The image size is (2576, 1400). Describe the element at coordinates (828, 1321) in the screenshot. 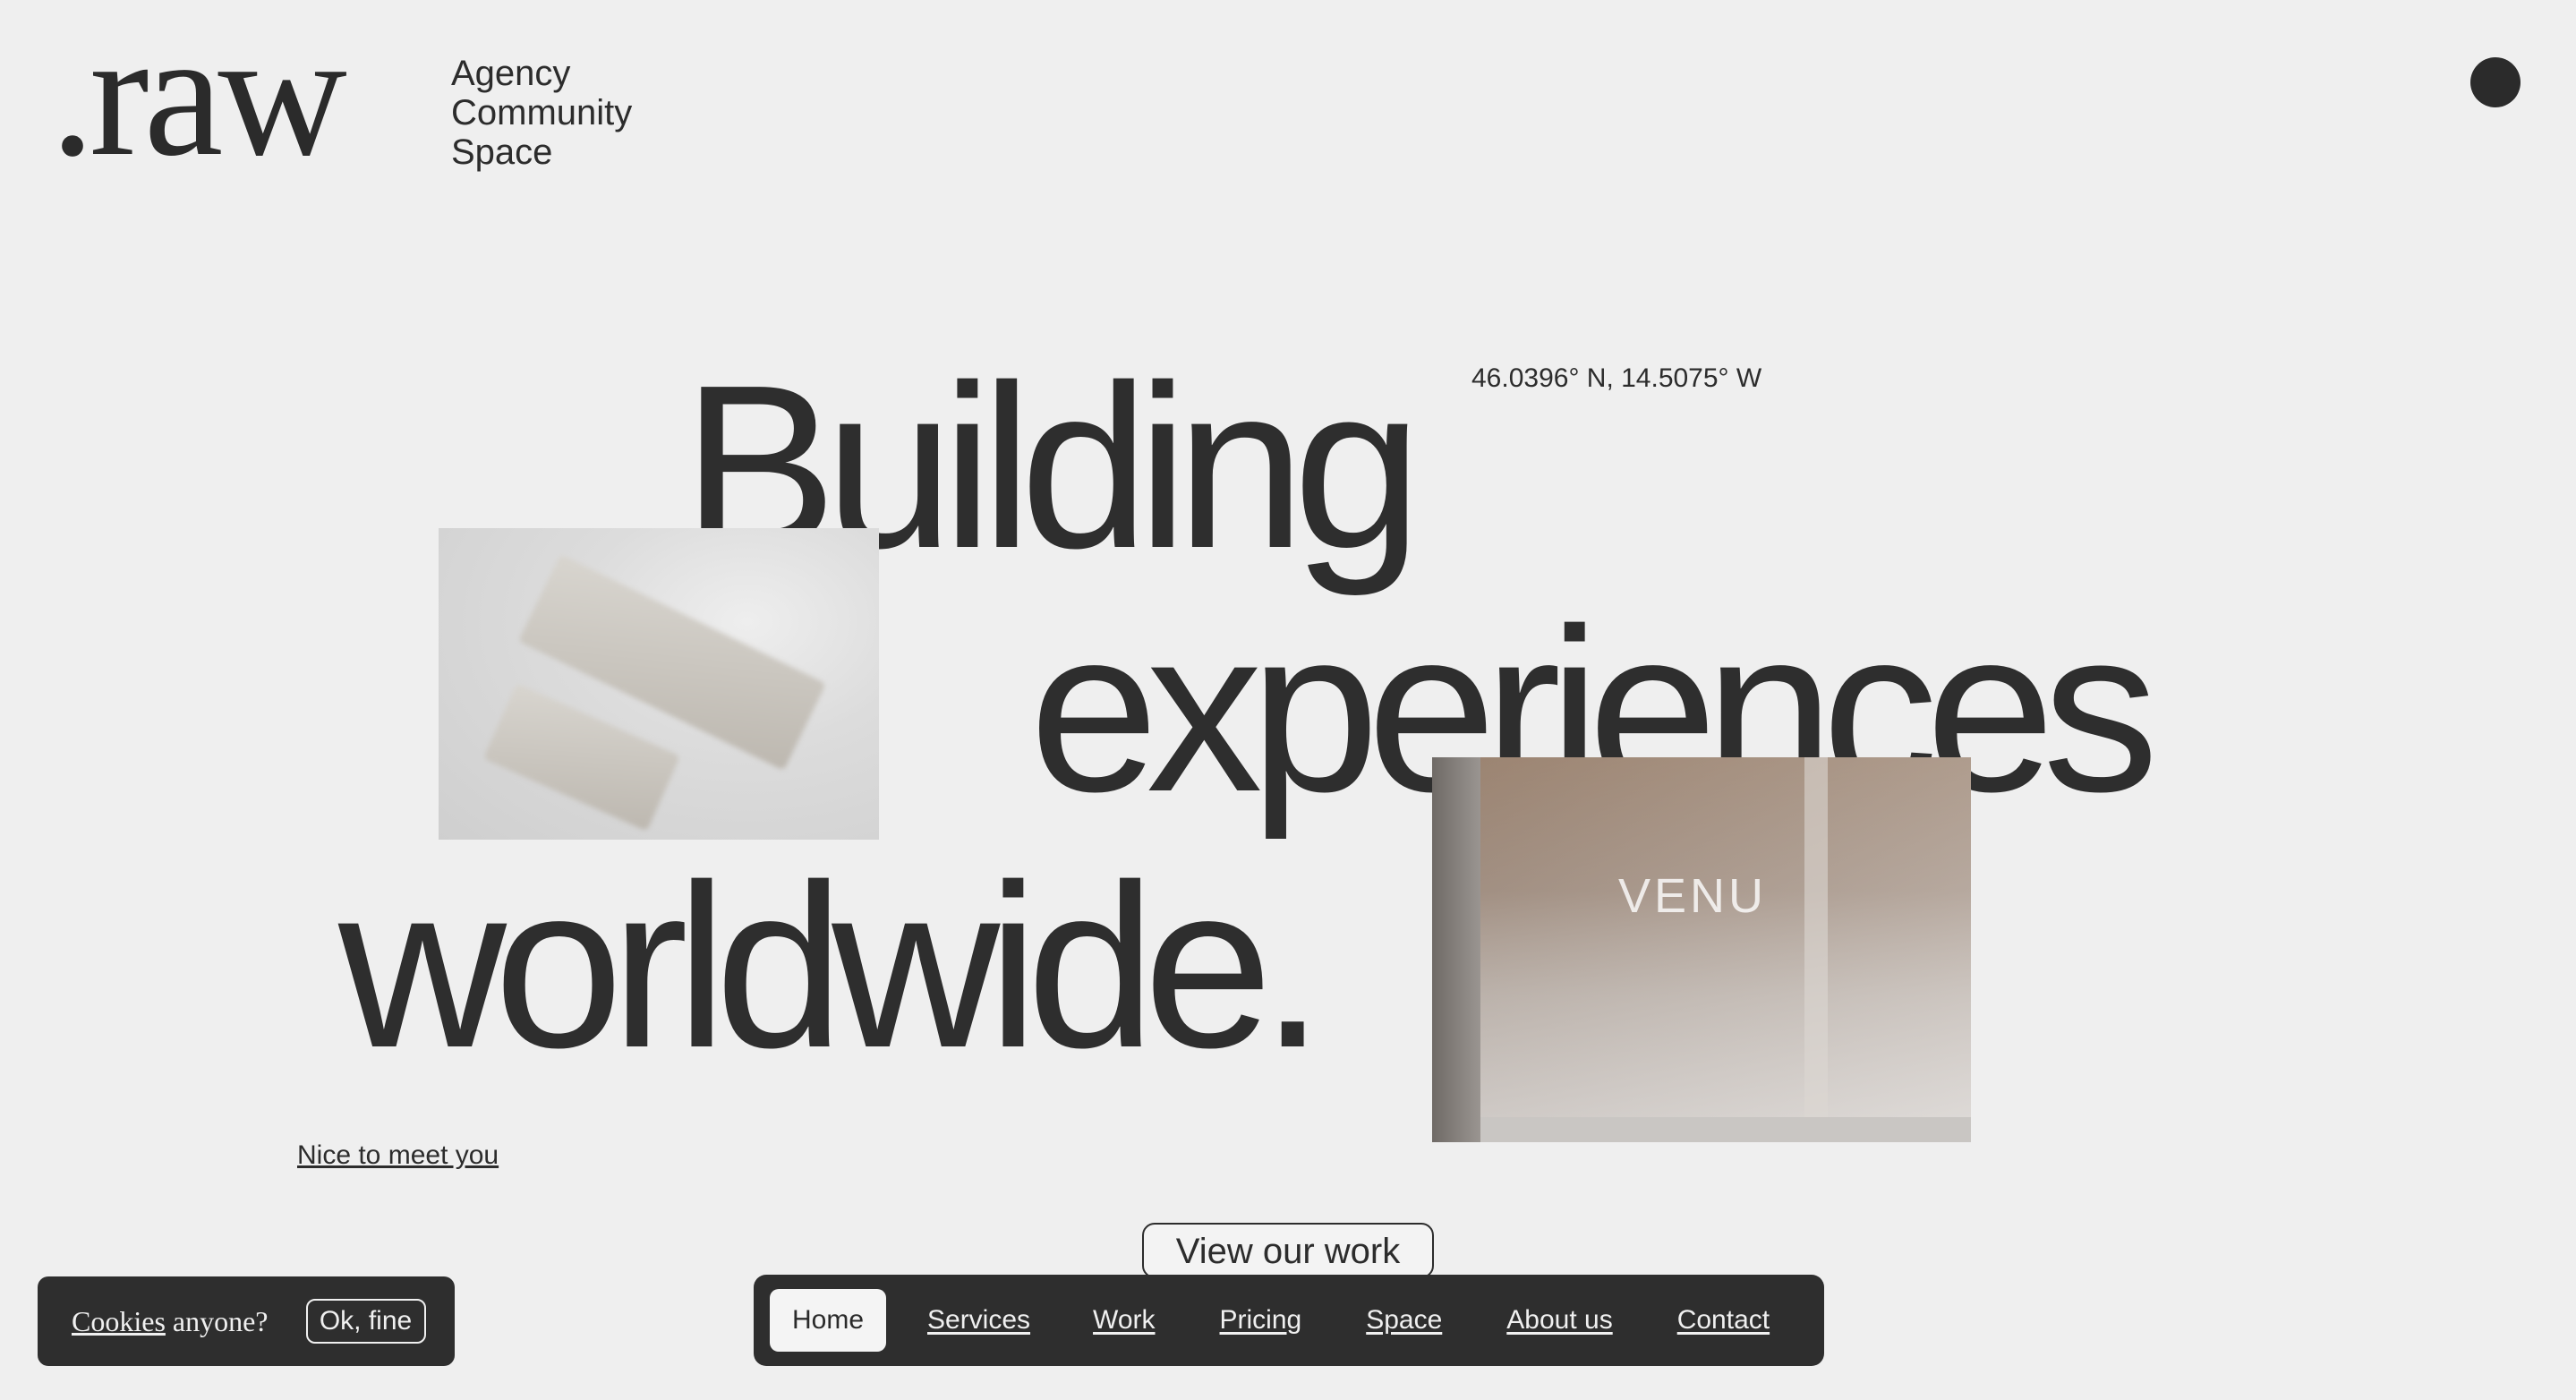

I see `nav-home: Home` at that location.